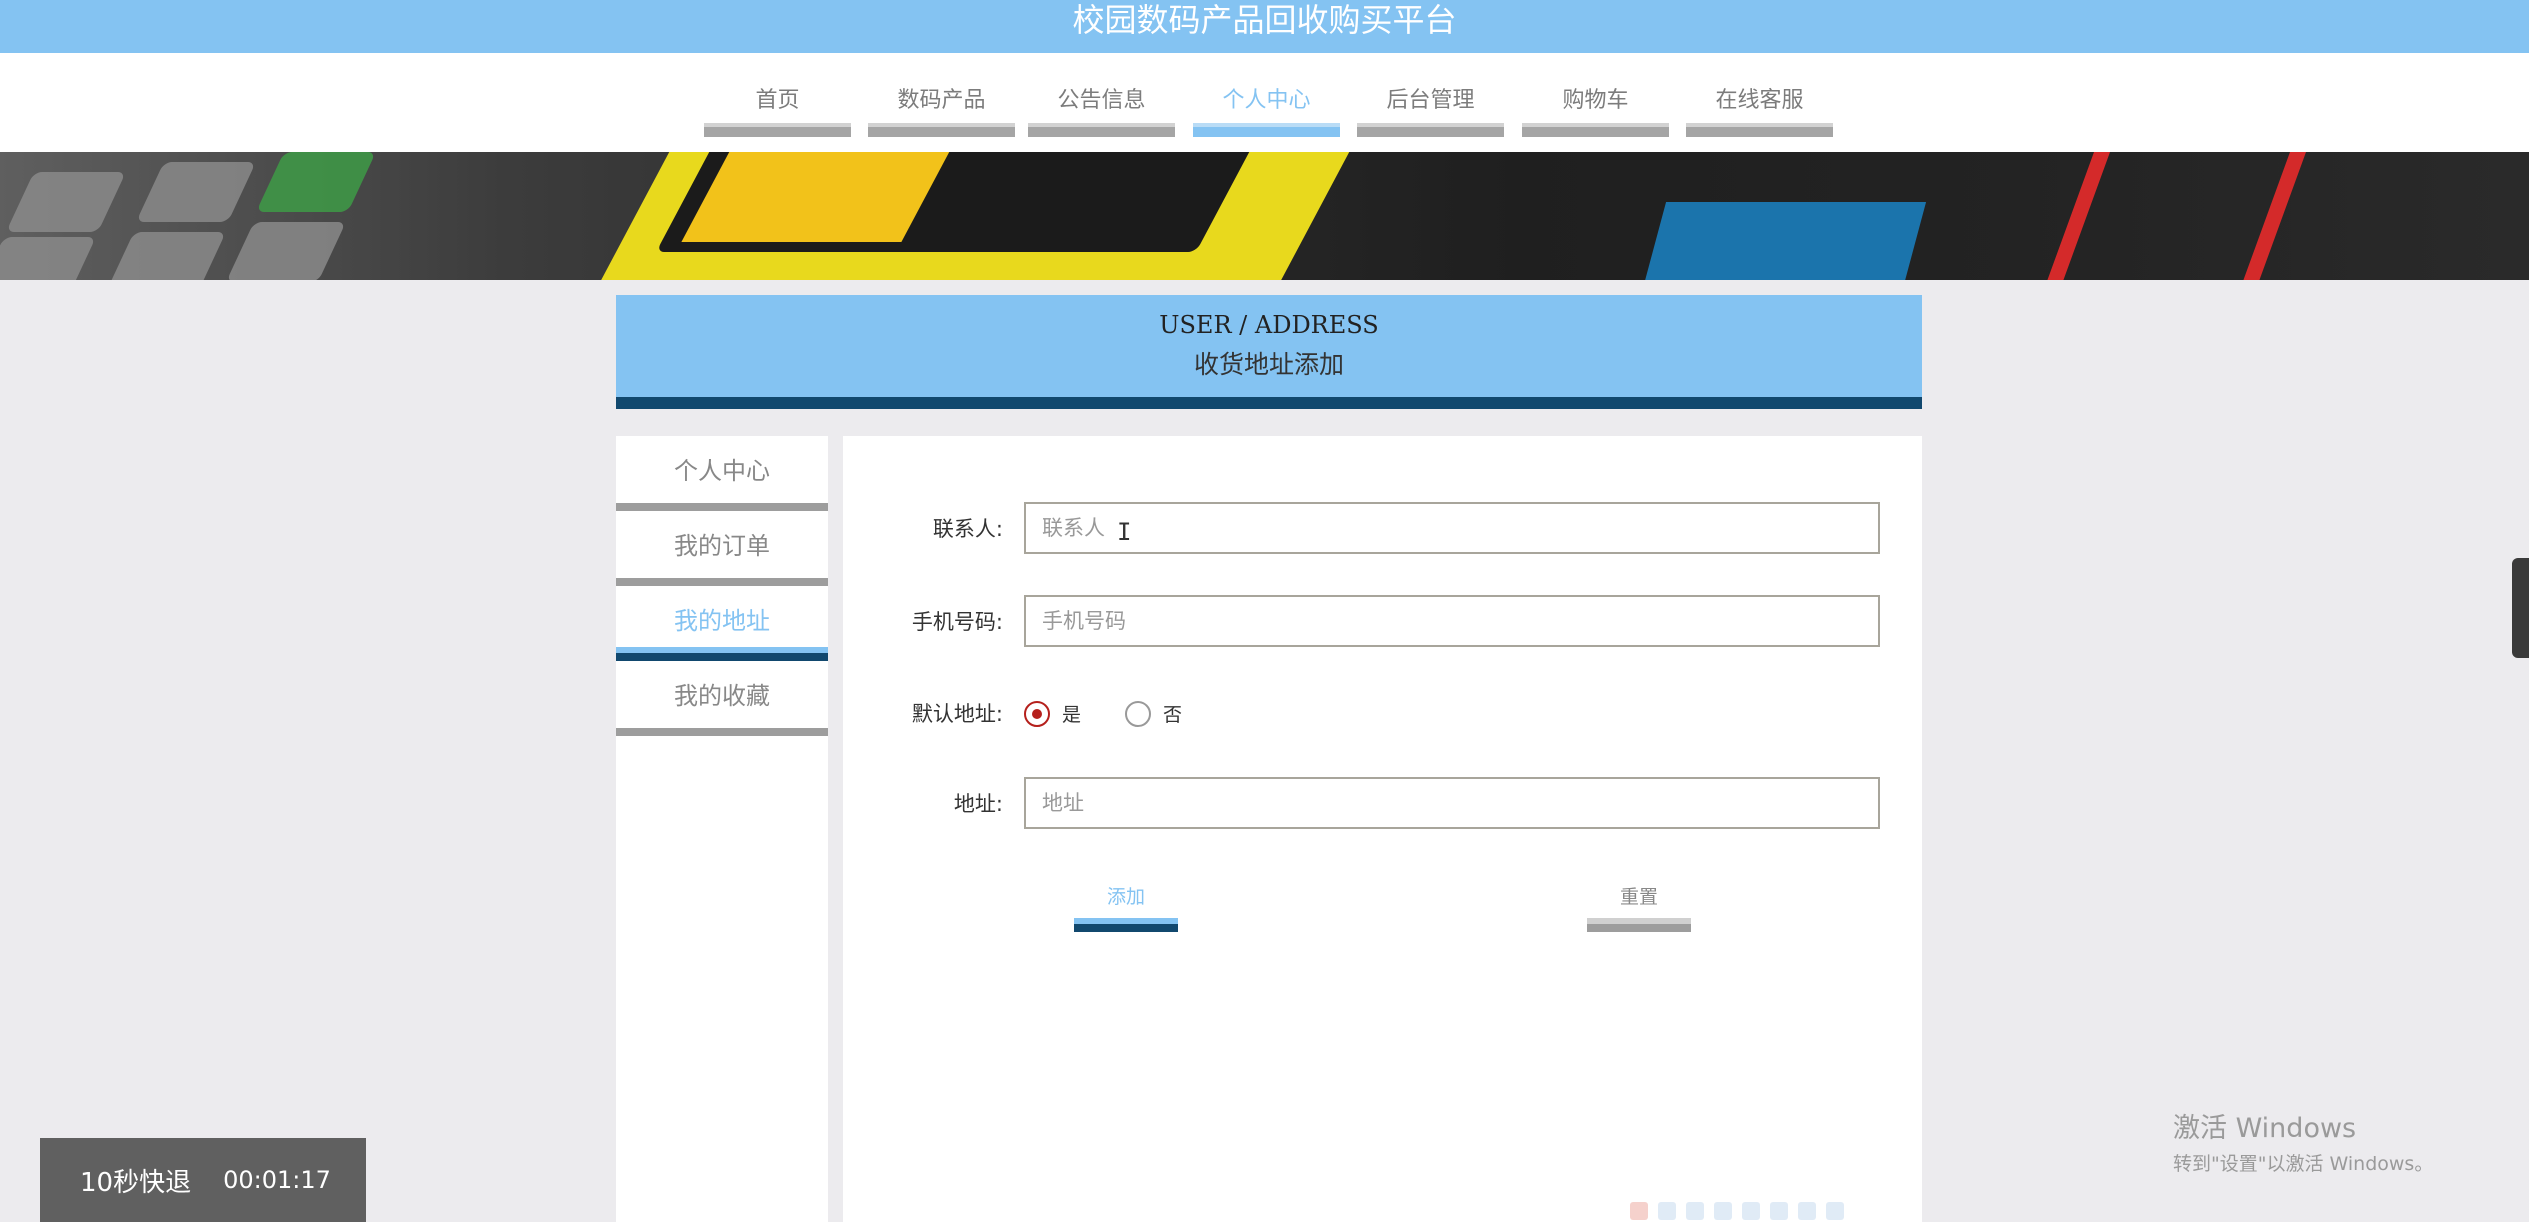  I want to click on nav-announcements: 公告信息, so click(1101, 109).